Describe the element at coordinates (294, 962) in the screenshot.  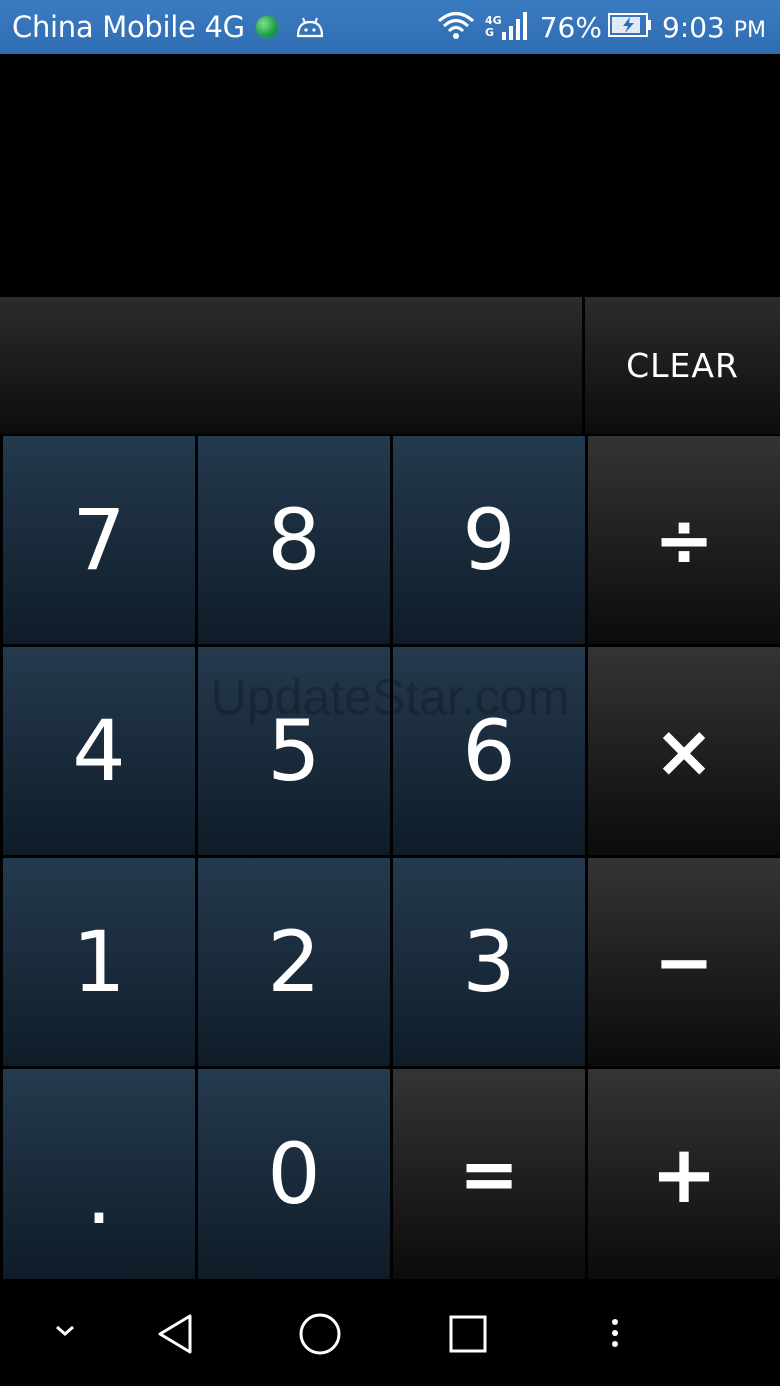
I see `key-2: 2` at that location.